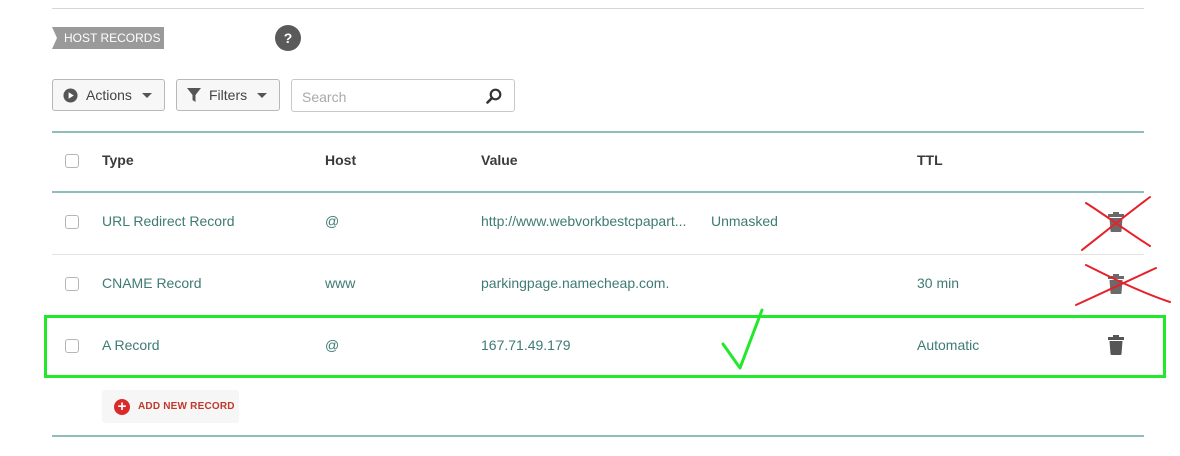 The height and width of the screenshot is (456, 1180). Describe the element at coordinates (72, 161) in the screenshot. I see `select-all-checkbox` at that location.